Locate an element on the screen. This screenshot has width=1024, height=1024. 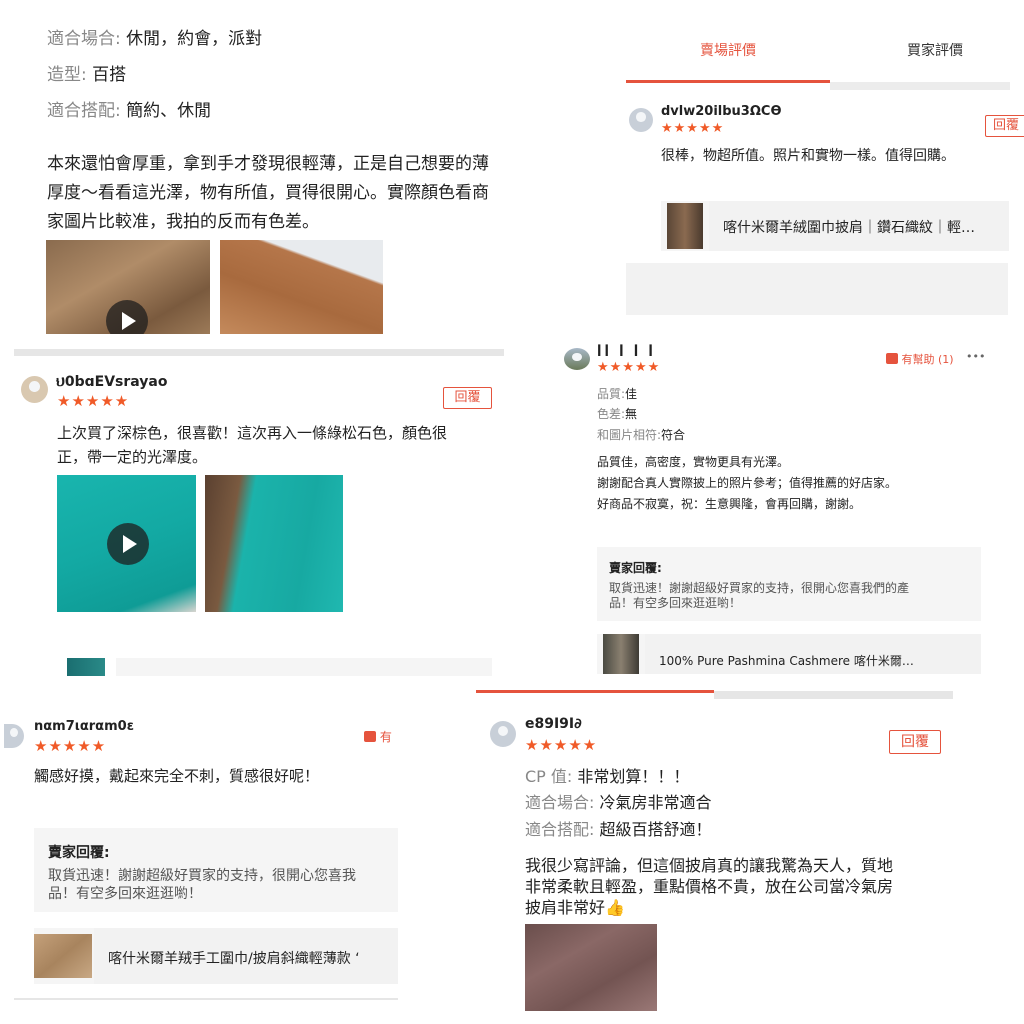
more-options-icon: ••• is located at coordinates (975, 356).